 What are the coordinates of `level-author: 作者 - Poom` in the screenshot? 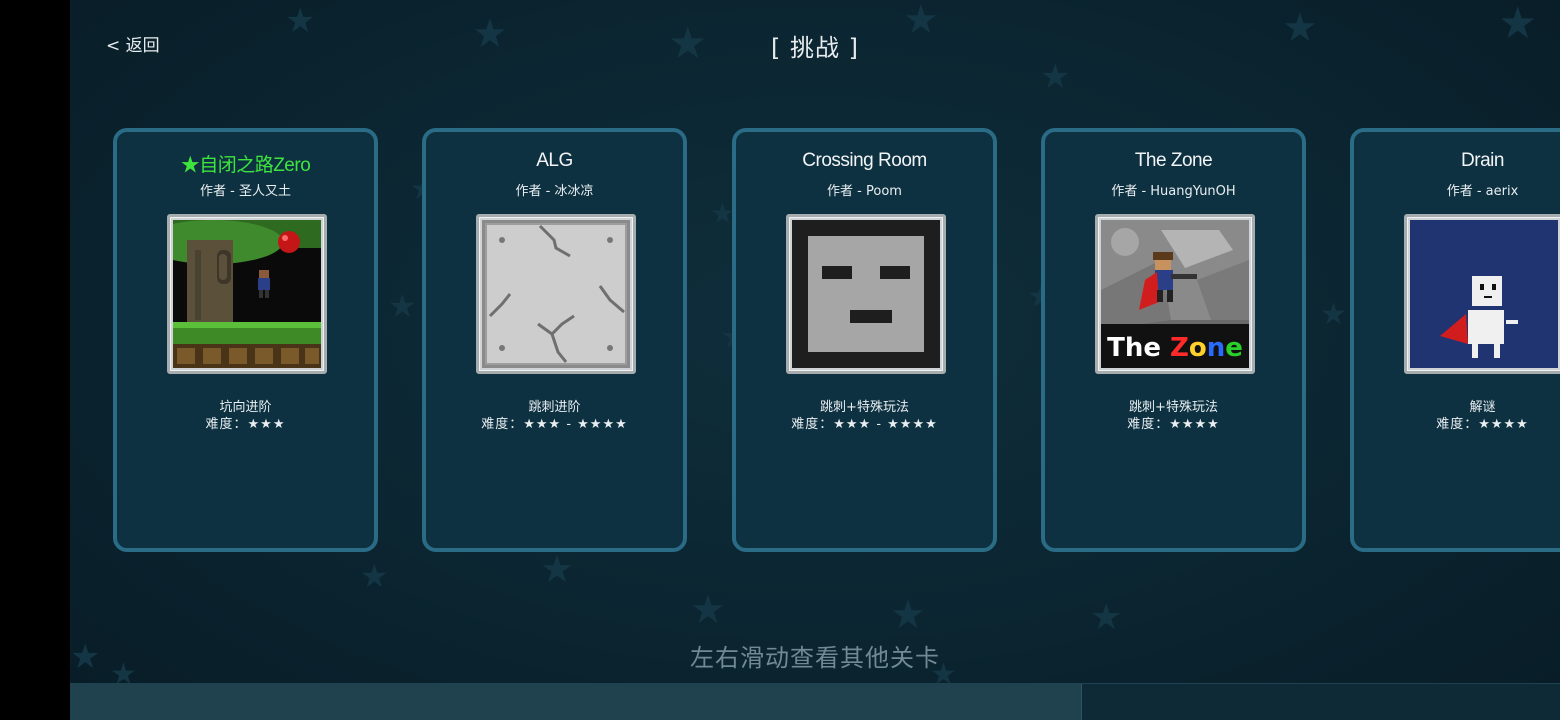 It's located at (864, 191).